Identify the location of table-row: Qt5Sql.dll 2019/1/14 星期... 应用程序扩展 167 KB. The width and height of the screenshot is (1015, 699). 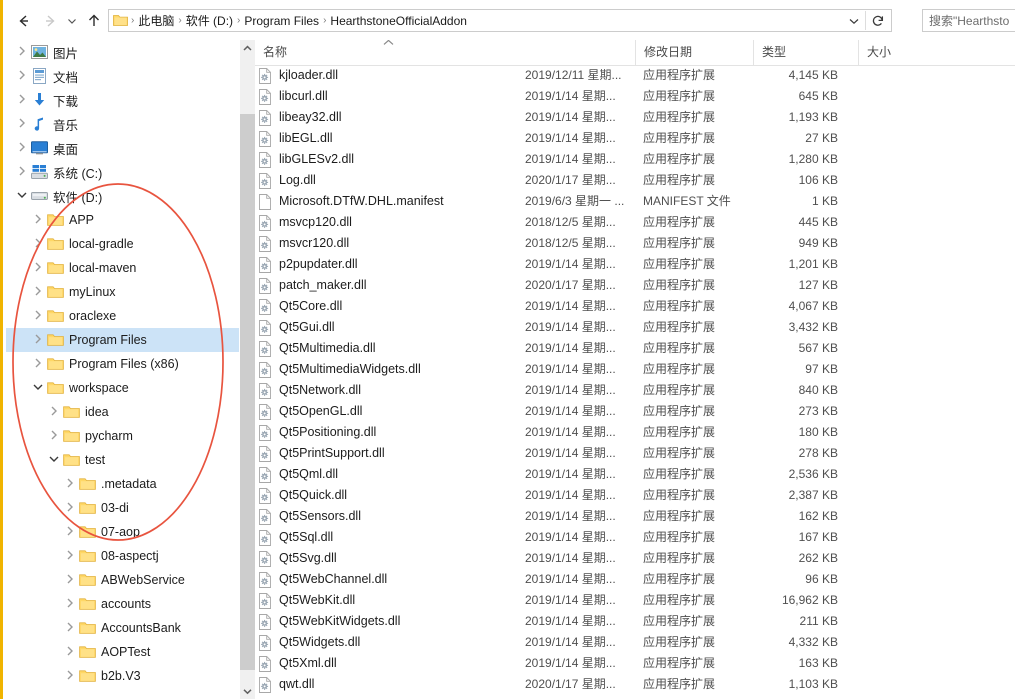
(635, 537).